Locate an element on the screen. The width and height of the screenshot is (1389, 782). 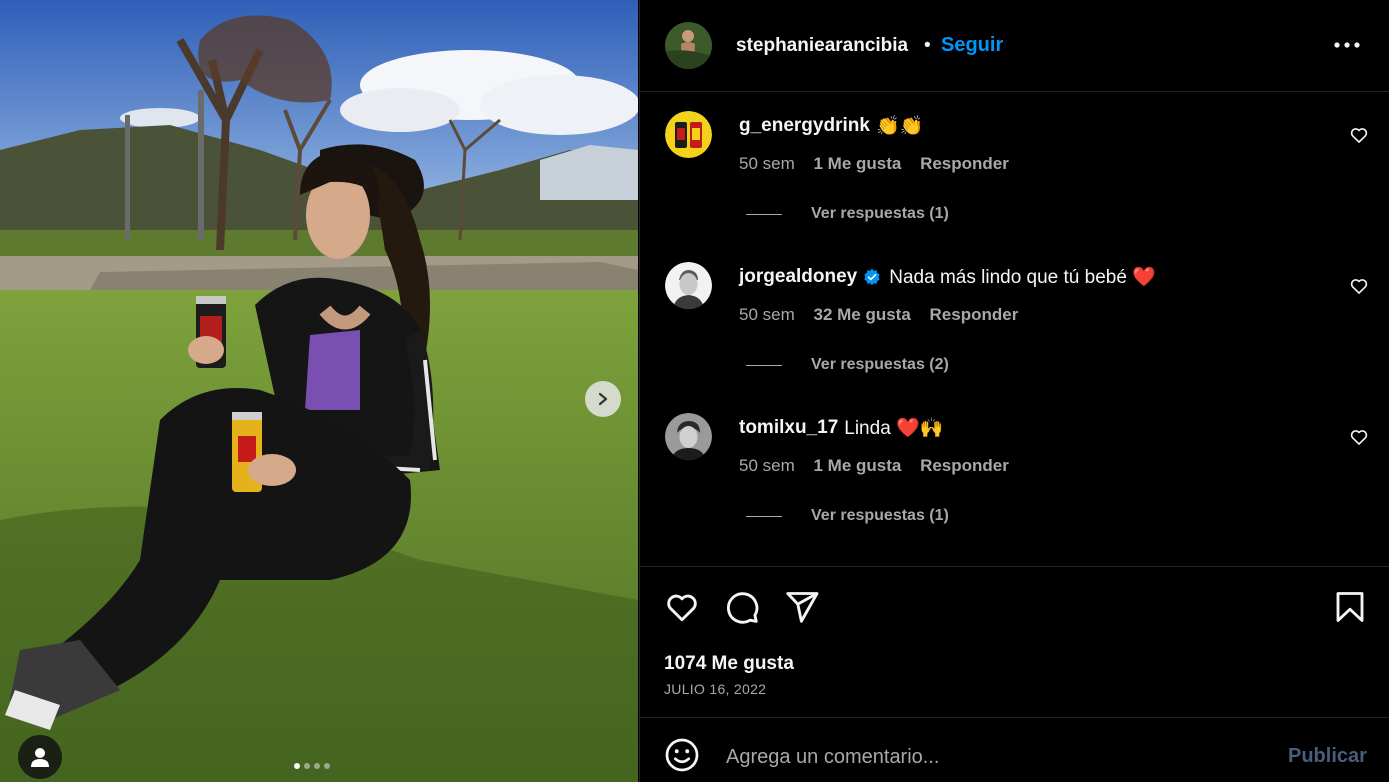
comment-username: tomilxu_17 is located at coordinates (788, 428).